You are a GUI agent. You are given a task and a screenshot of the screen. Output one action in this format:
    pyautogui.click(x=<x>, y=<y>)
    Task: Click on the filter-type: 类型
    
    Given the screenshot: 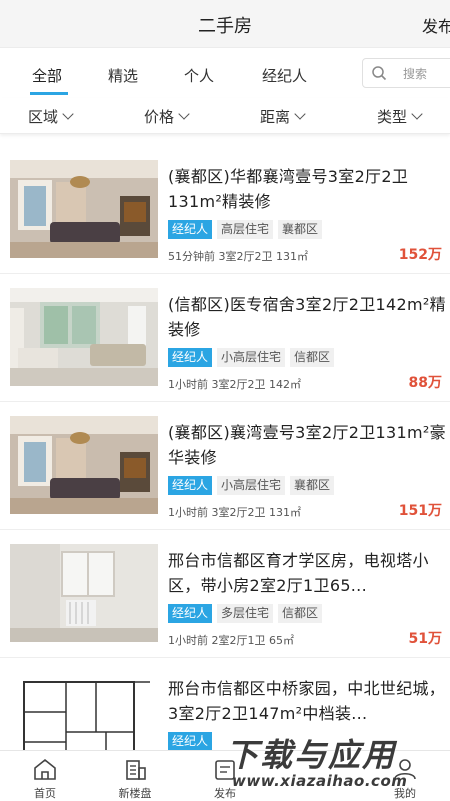 What is the action you would take?
    pyautogui.click(x=400, y=116)
    